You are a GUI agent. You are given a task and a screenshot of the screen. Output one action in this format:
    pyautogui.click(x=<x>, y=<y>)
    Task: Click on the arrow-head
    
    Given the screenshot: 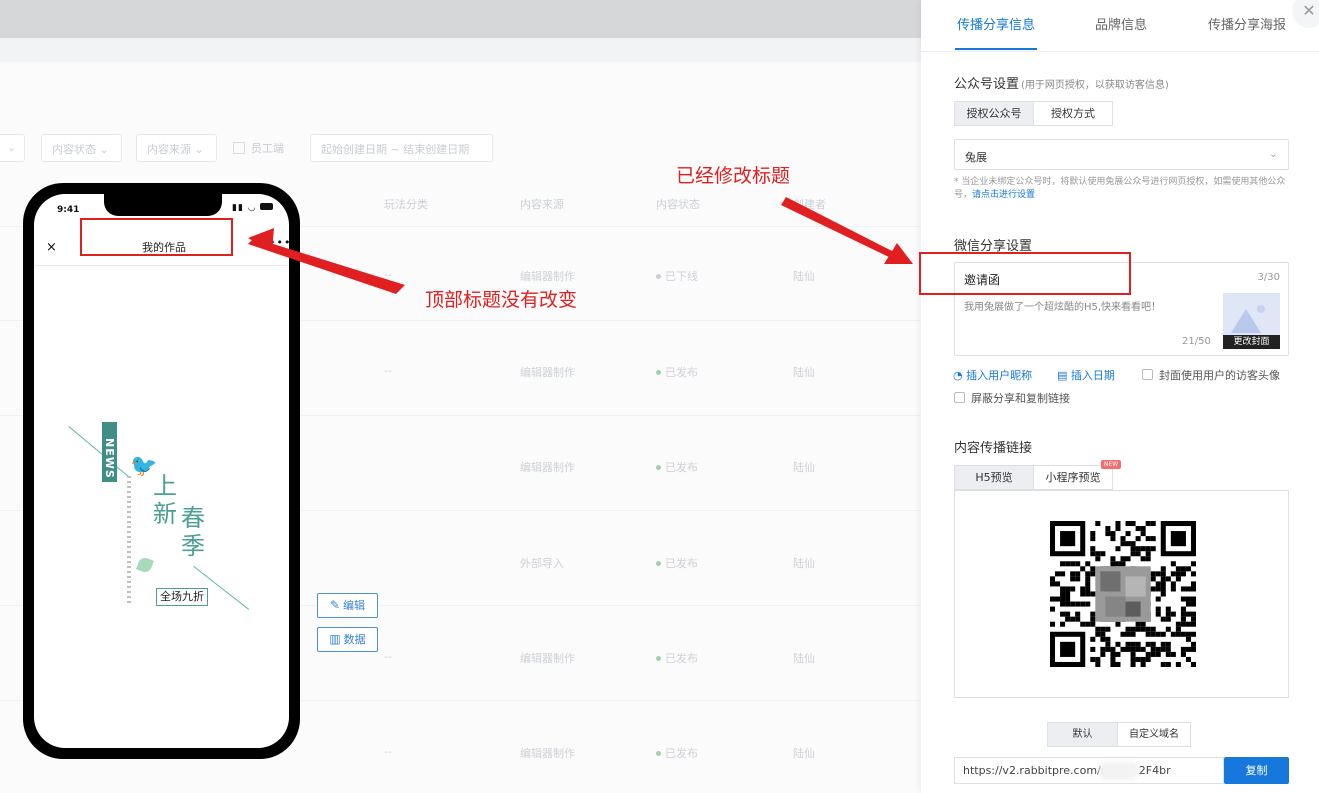 What is the action you would take?
    pyautogui.click(x=261, y=240)
    